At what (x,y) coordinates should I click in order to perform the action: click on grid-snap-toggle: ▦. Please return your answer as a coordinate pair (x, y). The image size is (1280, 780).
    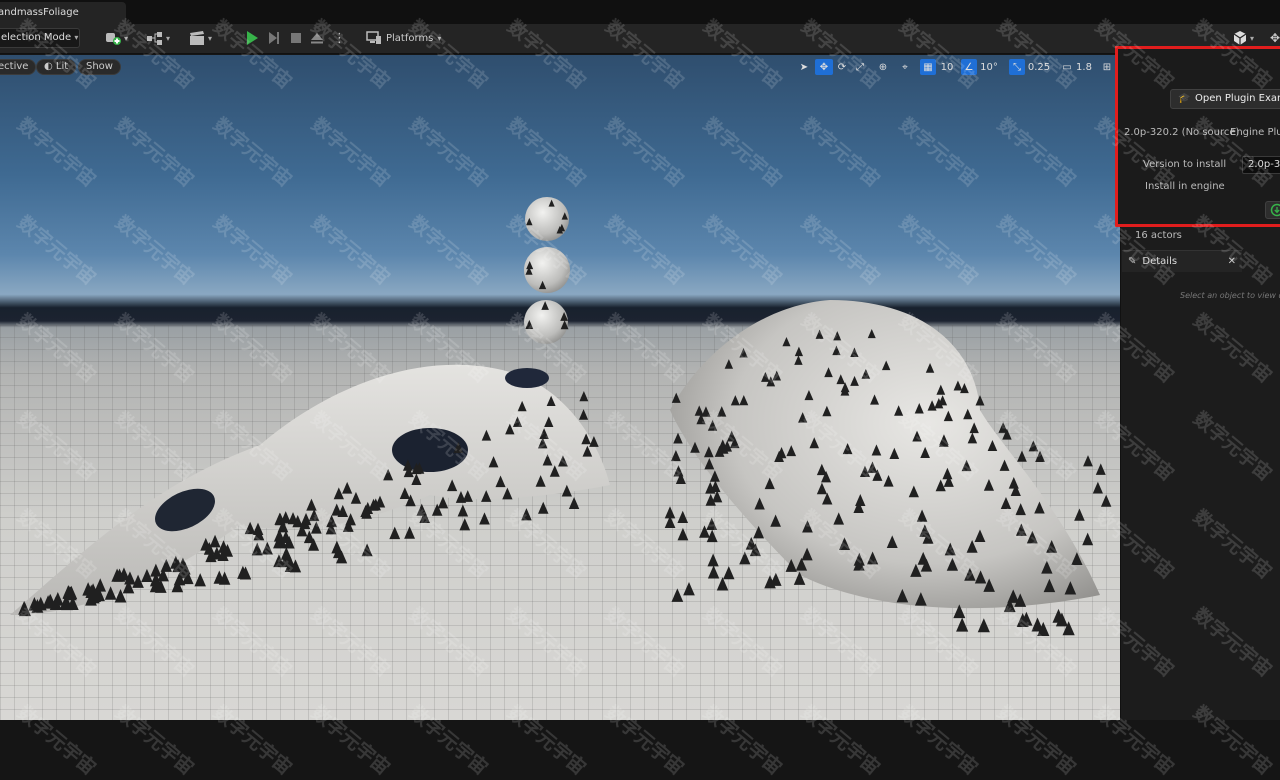
    Looking at the image, I should click on (928, 67).